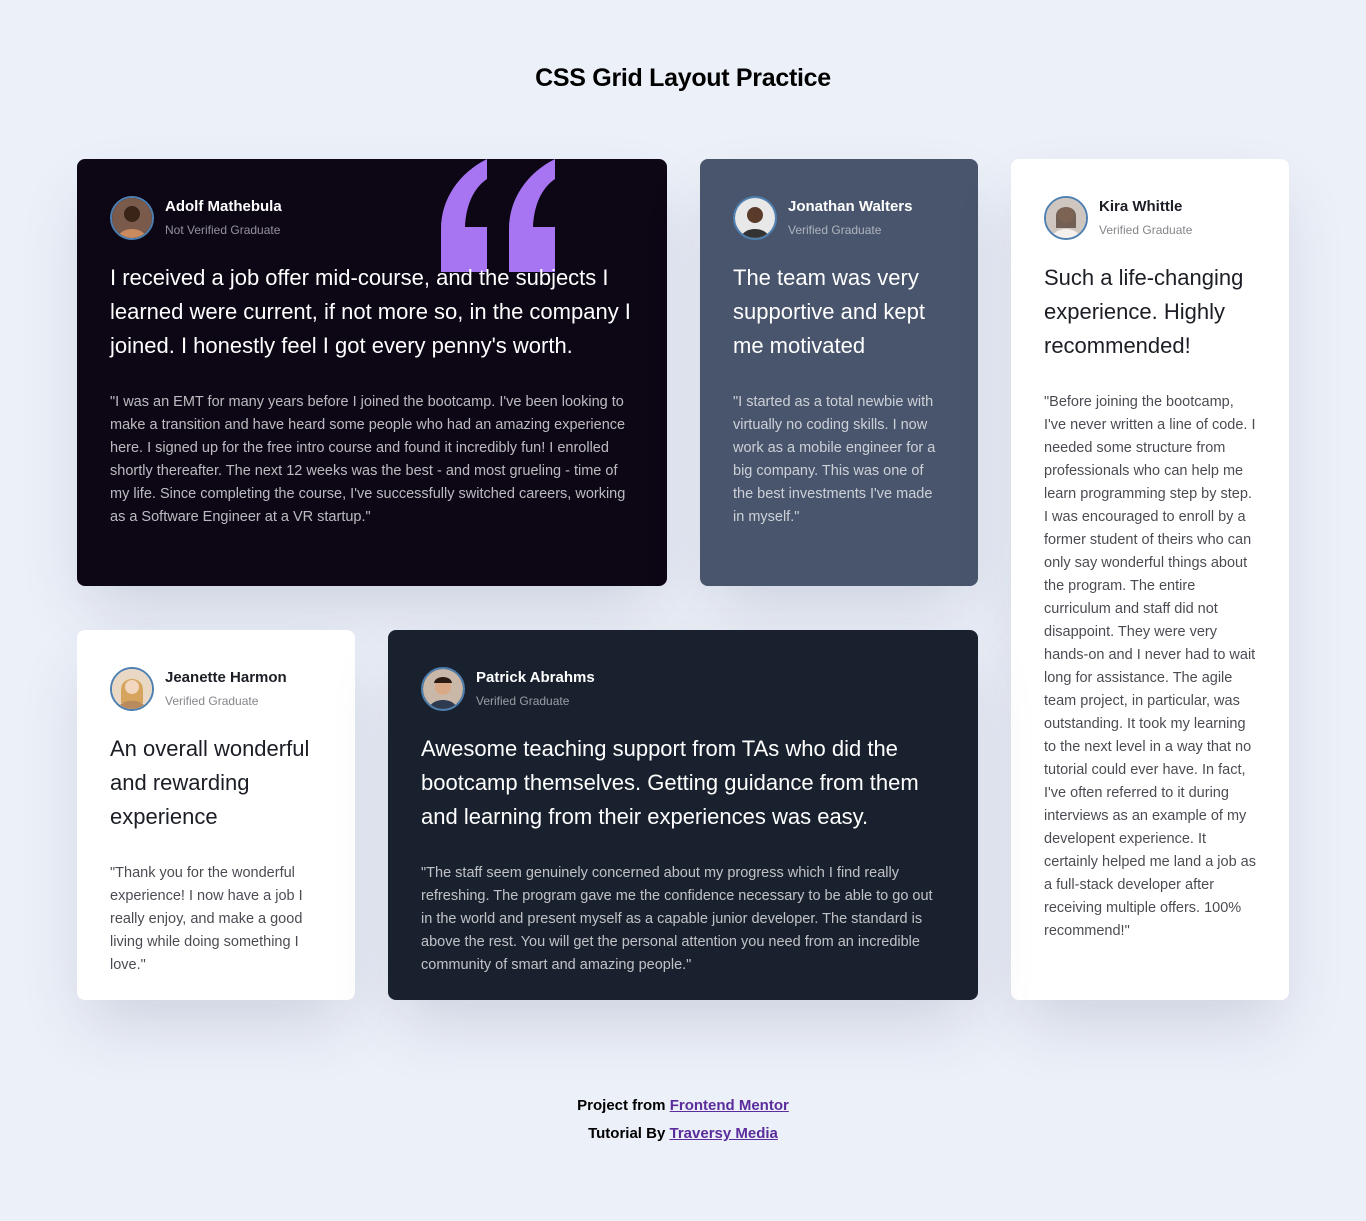 This screenshot has height=1221, width=1366. I want to click on footer-tutorial-line: Tutorial By Traversy Media, so click(683, 1134).